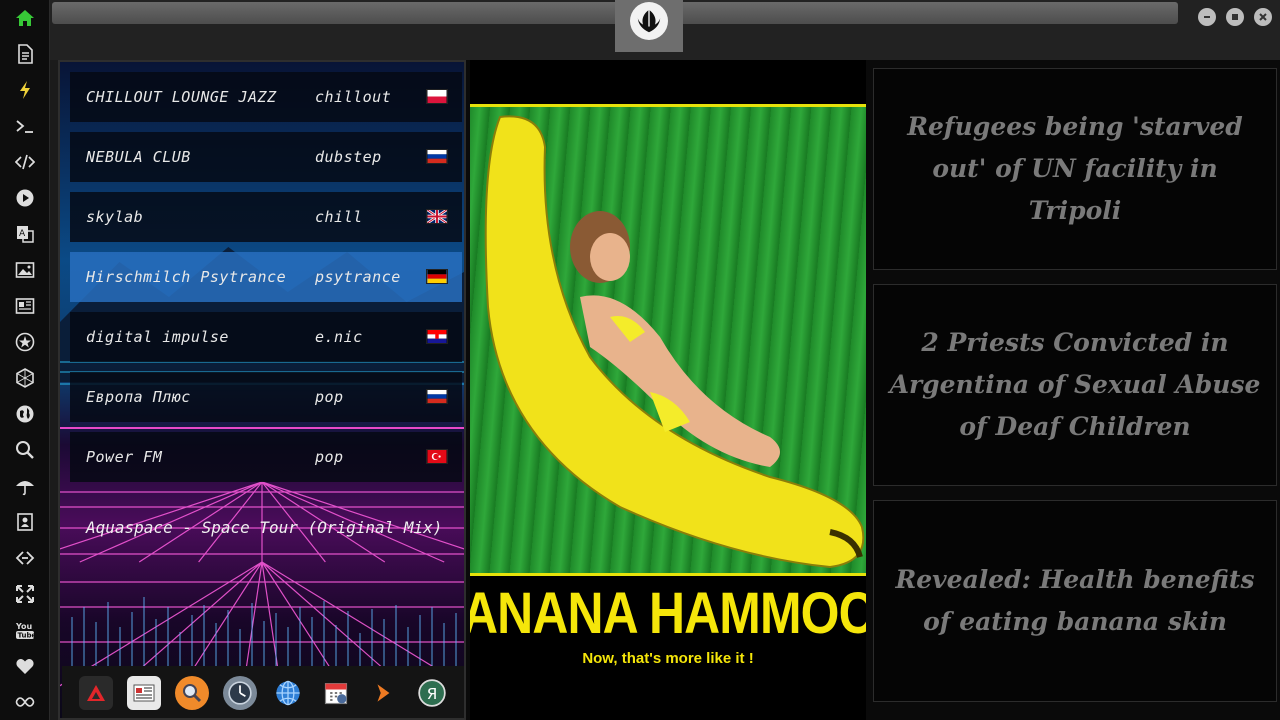  Describe the element at coordinates (25, 558) in the screenshot. I see `link-icon` at that location.